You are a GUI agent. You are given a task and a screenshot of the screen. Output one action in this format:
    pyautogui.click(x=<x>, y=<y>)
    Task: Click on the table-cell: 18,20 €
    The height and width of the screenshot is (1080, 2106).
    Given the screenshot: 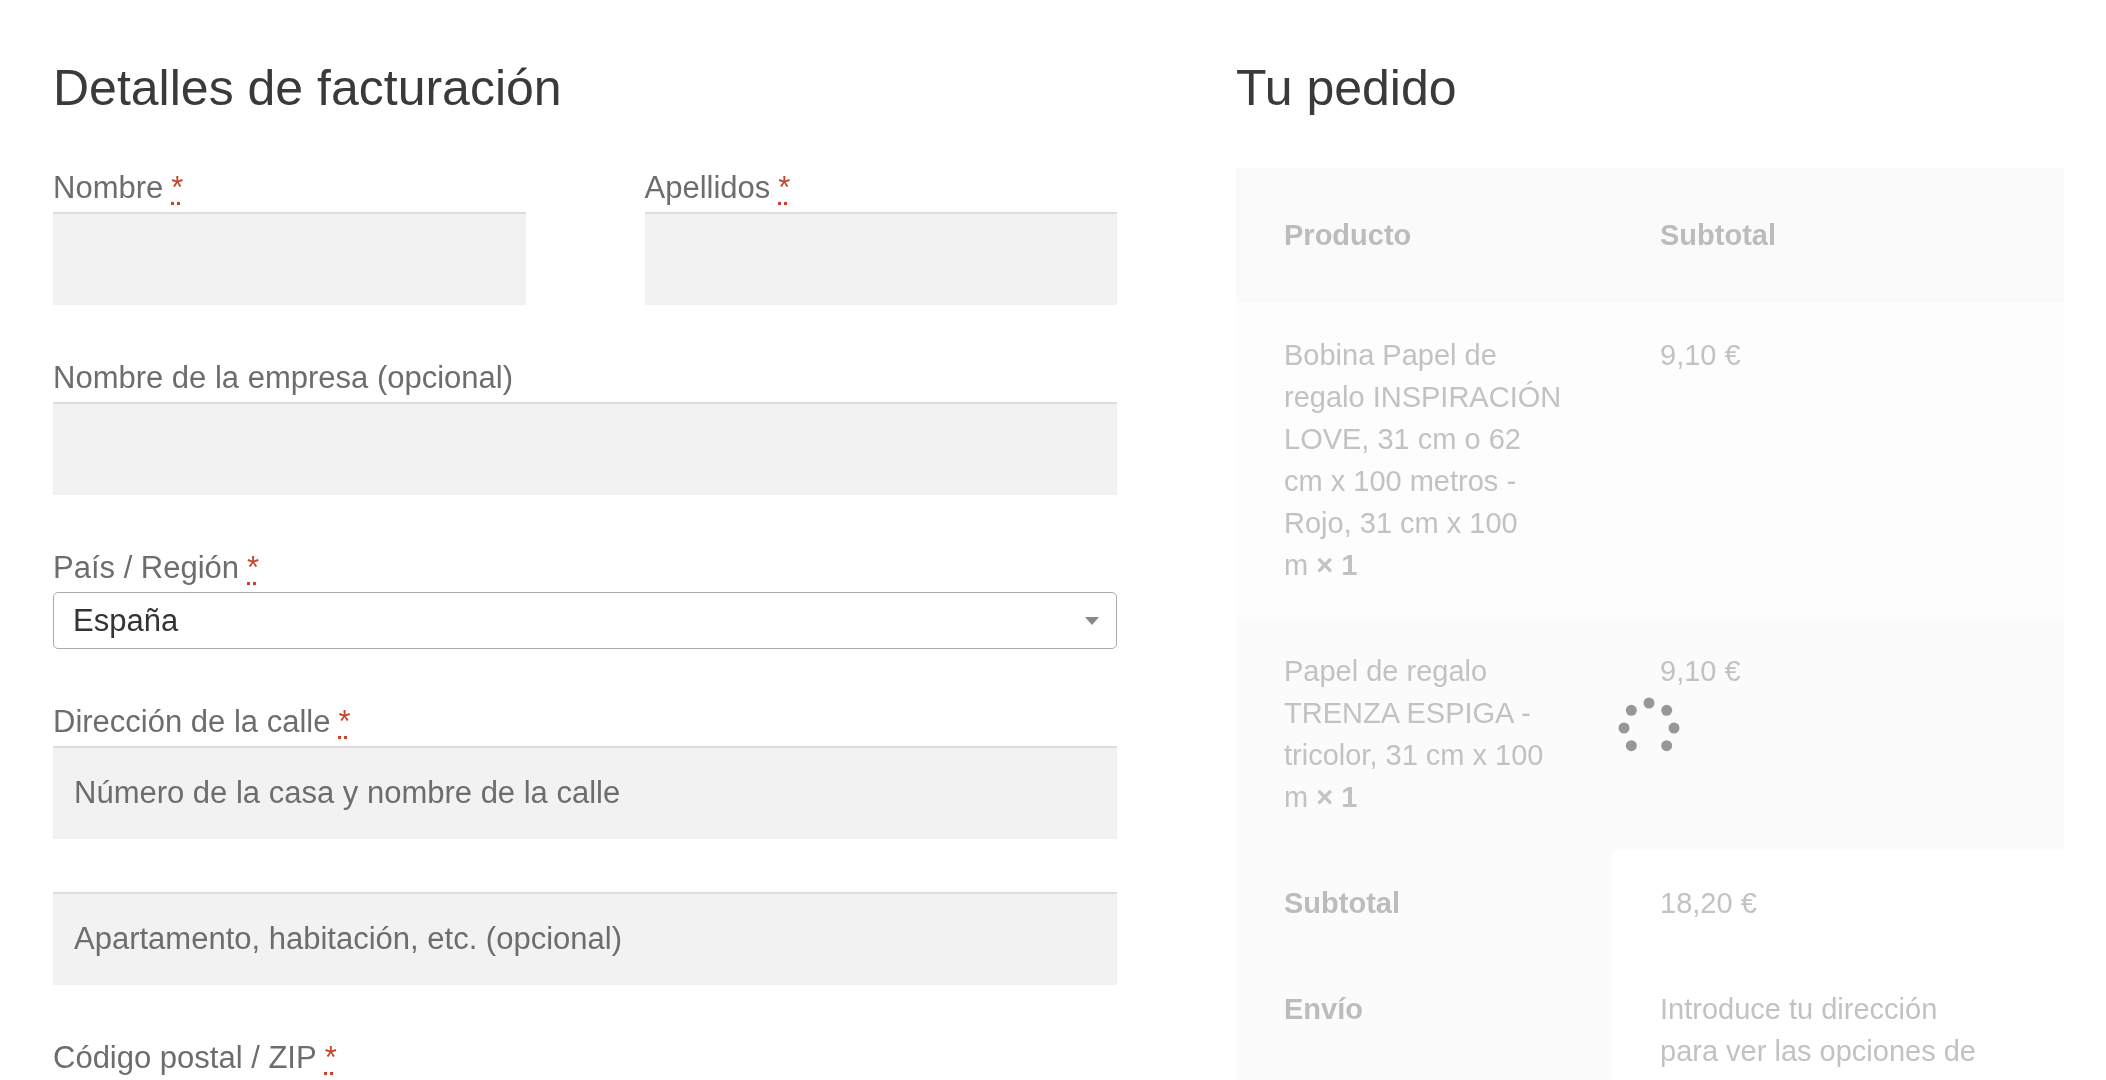 What is the action you would take?
    pyautogui.click(x=1838, y=903)
    